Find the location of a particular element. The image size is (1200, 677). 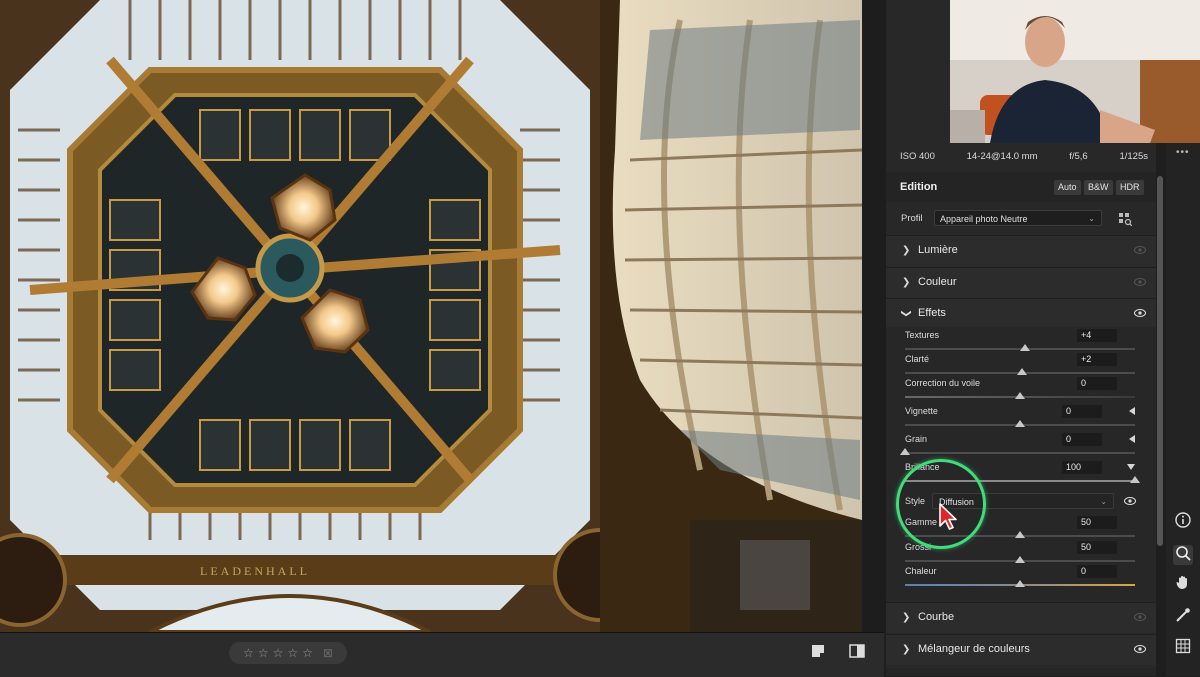

section-lumiere-label: Lumière is located at coordinates (938, 250).